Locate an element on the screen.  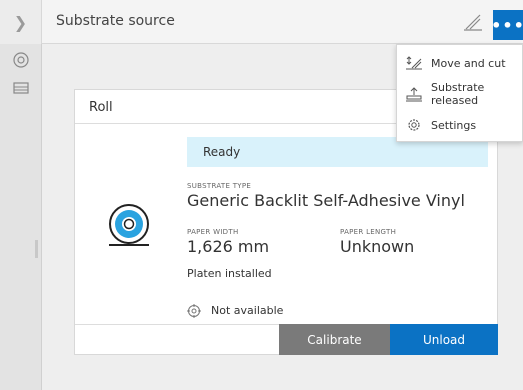
roll-icon is located at coordinates (129, 225).